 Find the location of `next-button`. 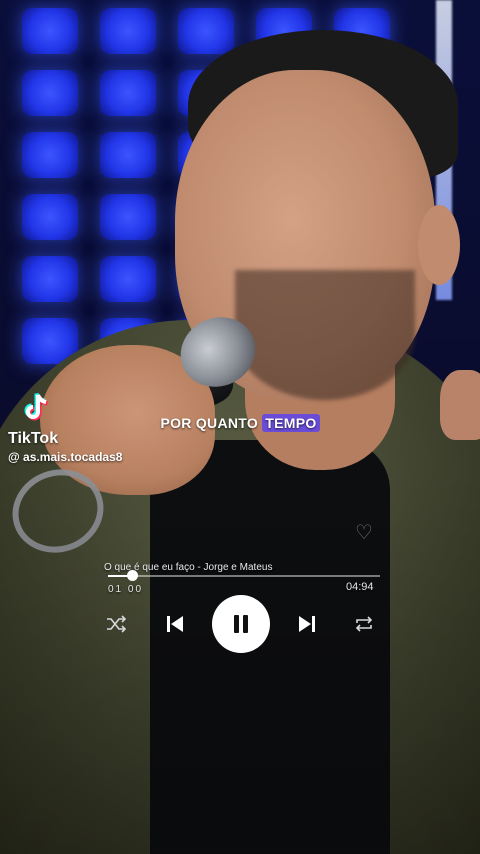

next-button is located at coordinates (307, 624).